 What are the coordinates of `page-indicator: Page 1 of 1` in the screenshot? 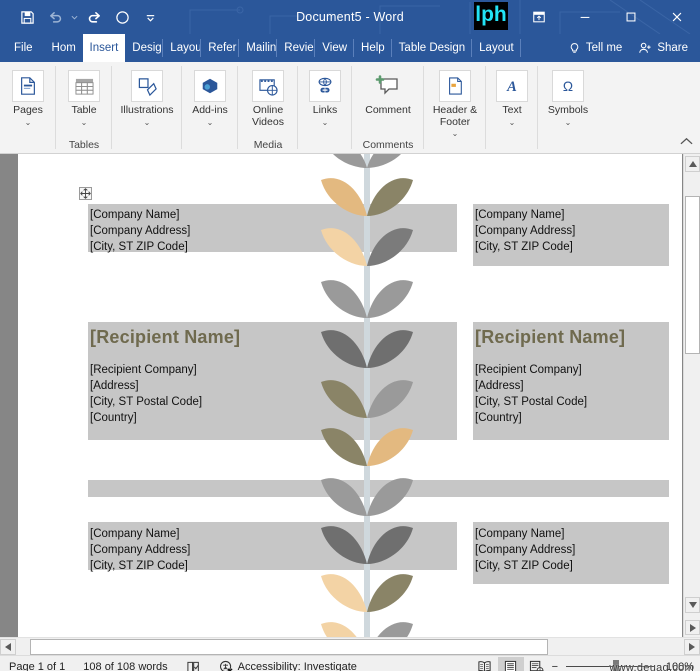 It's located at (37, 663).